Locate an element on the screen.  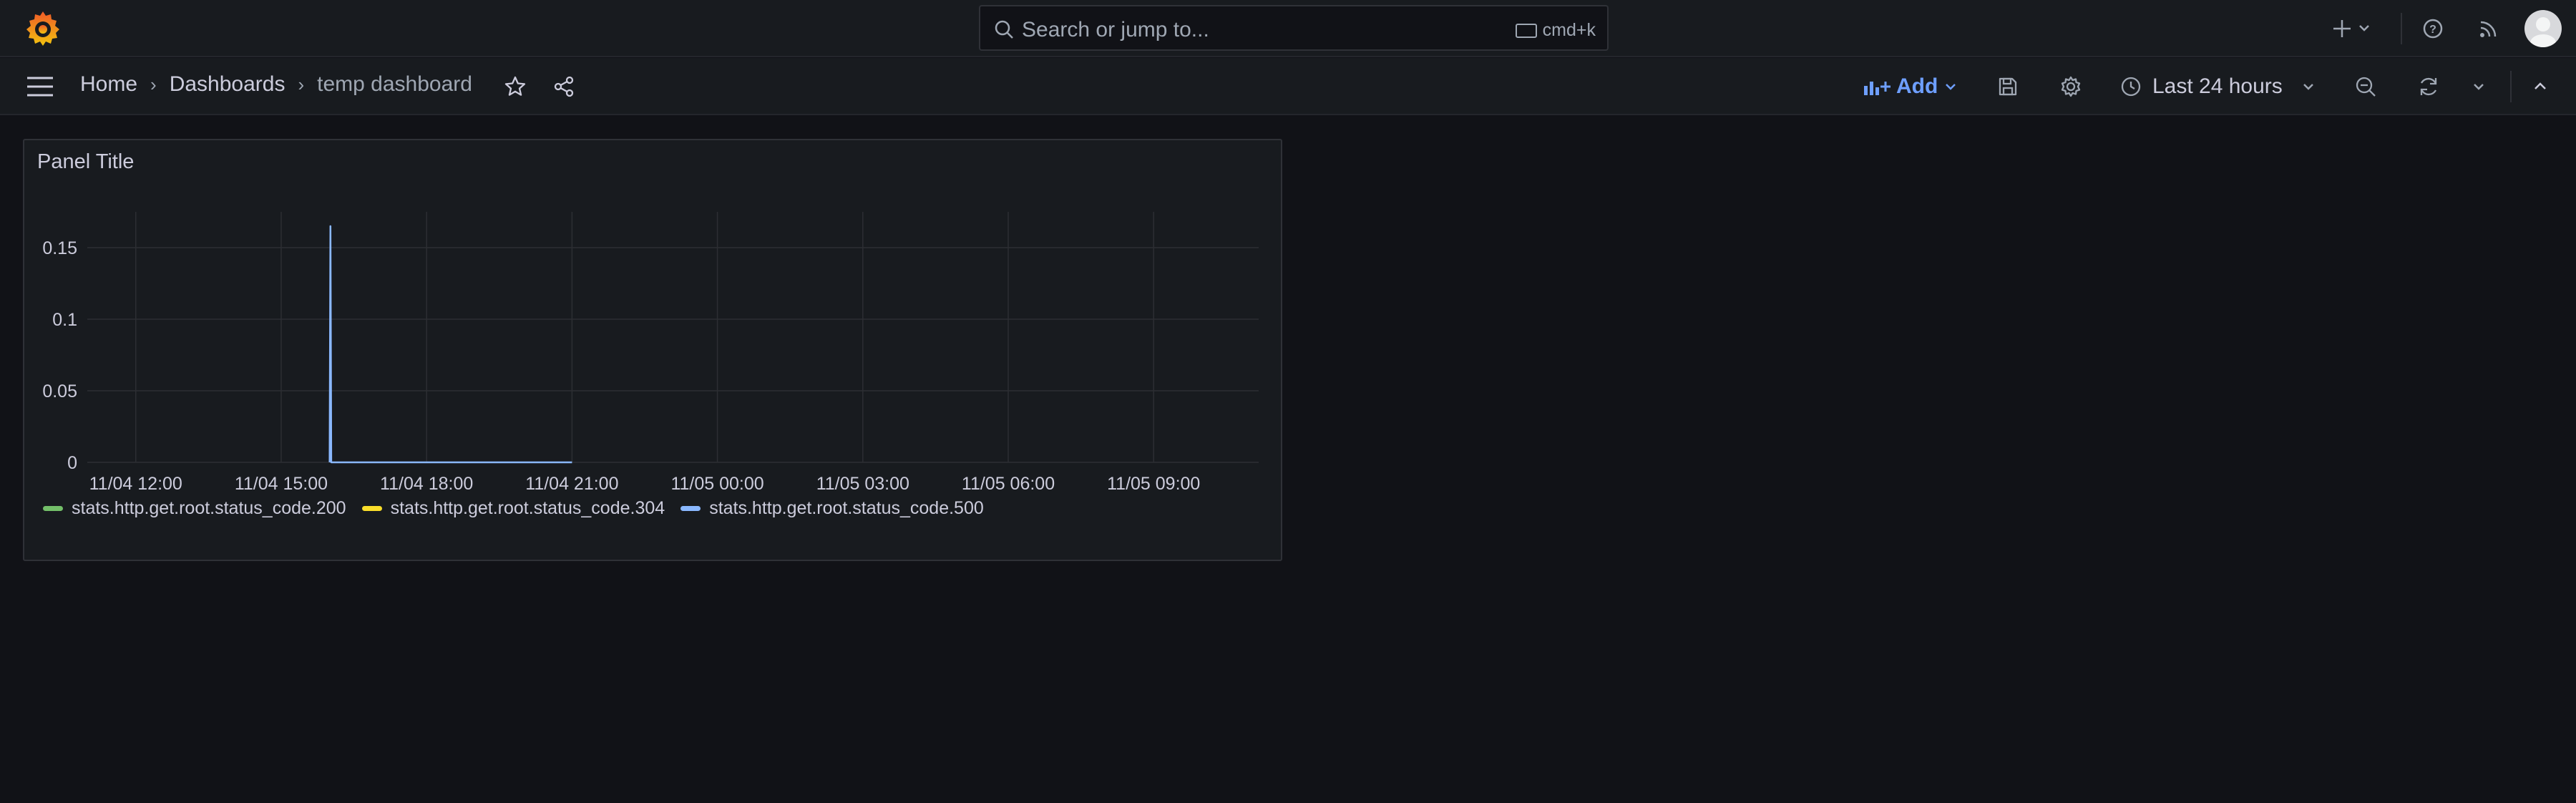
keyboard-icon is located at coordinates (1526, 31).